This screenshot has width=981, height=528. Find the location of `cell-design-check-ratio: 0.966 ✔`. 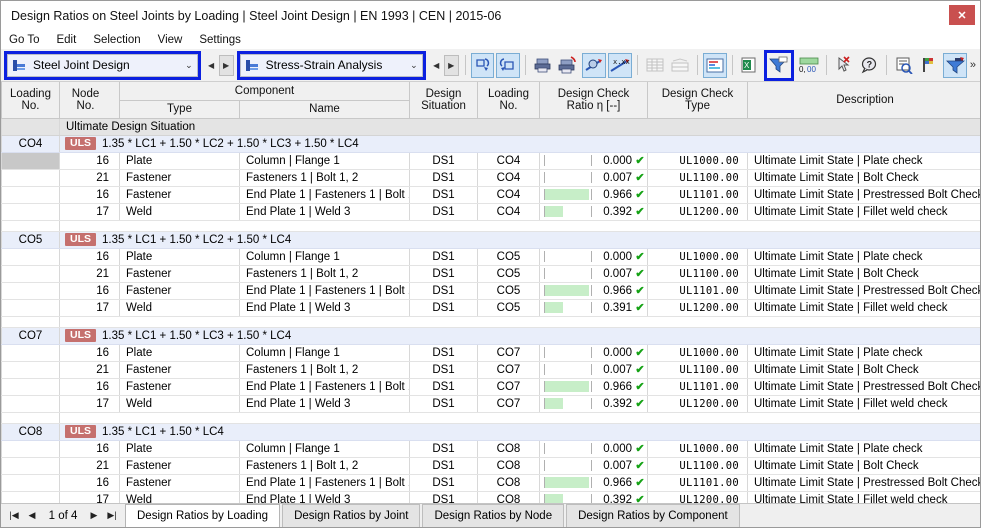

cell-design-check-ratio: 0.966 ✔ is located at coordinates (593, 195).